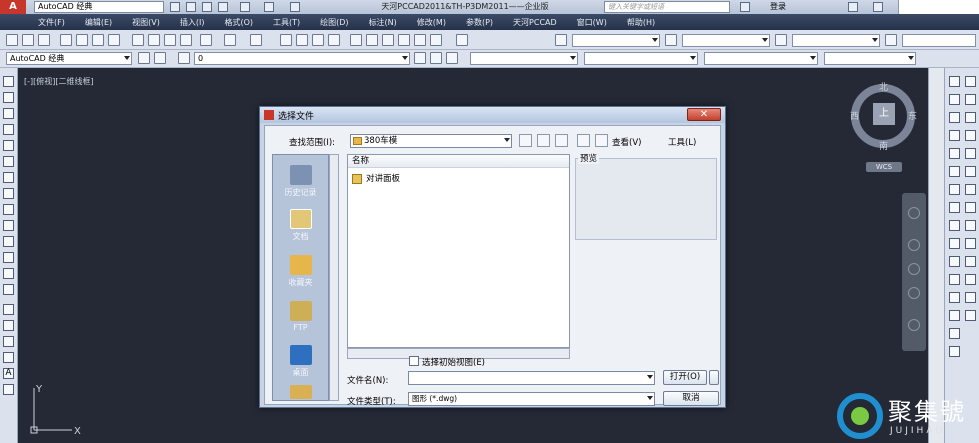 This screenshot has width=979, height=443. What do you see at coordinates (914, 293) in the screenshot?
I see `orbit-nav-icon` at bounding box center [914, 293].